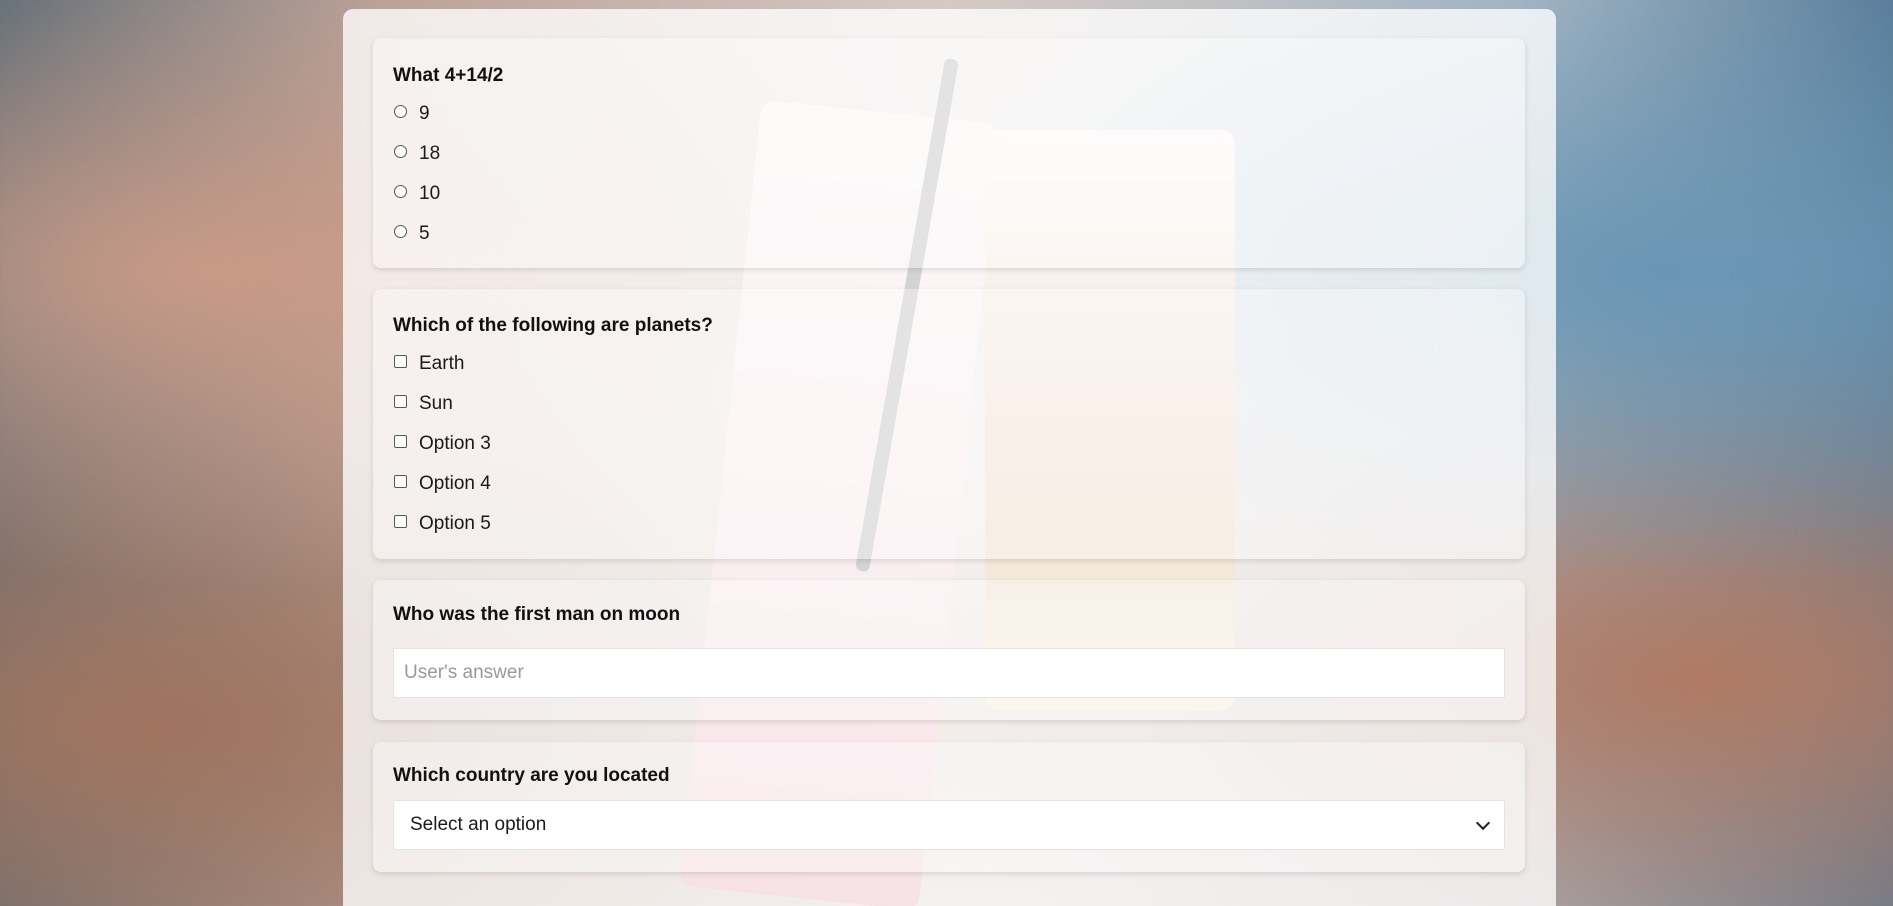 The height and width of the screenshot is (906, 1893). Describe the element at coordinates (455, 483) in the screenshot. I see `option-label: Option 4` at that location.